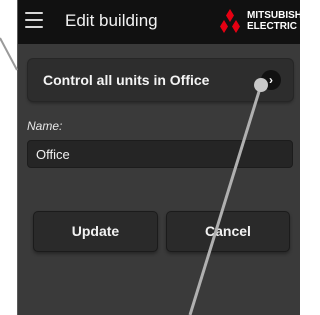 The width and height of the screenshot is (320, 315). I want to click on name-input, so click(160, 154).